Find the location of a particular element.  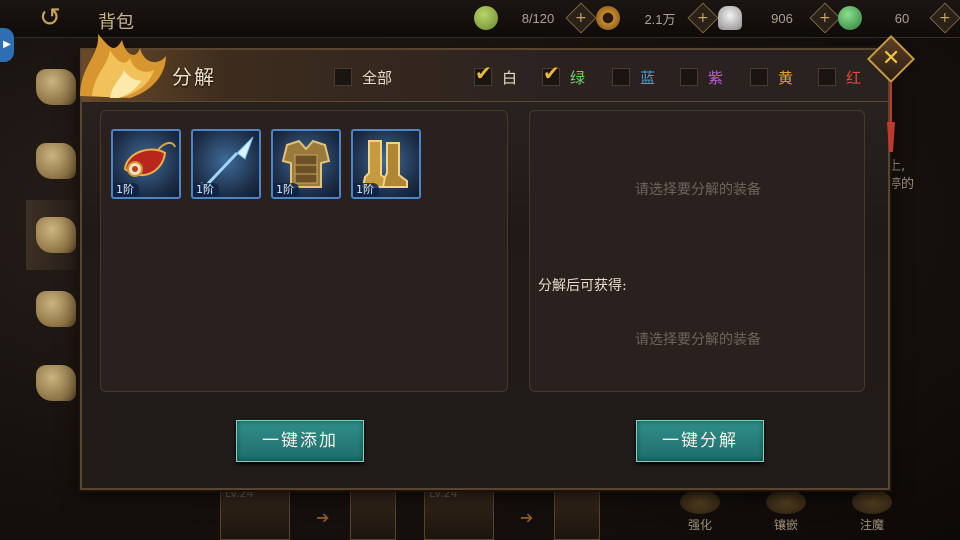

pendant-item: 1阶 is located at coordinates (146, 164).